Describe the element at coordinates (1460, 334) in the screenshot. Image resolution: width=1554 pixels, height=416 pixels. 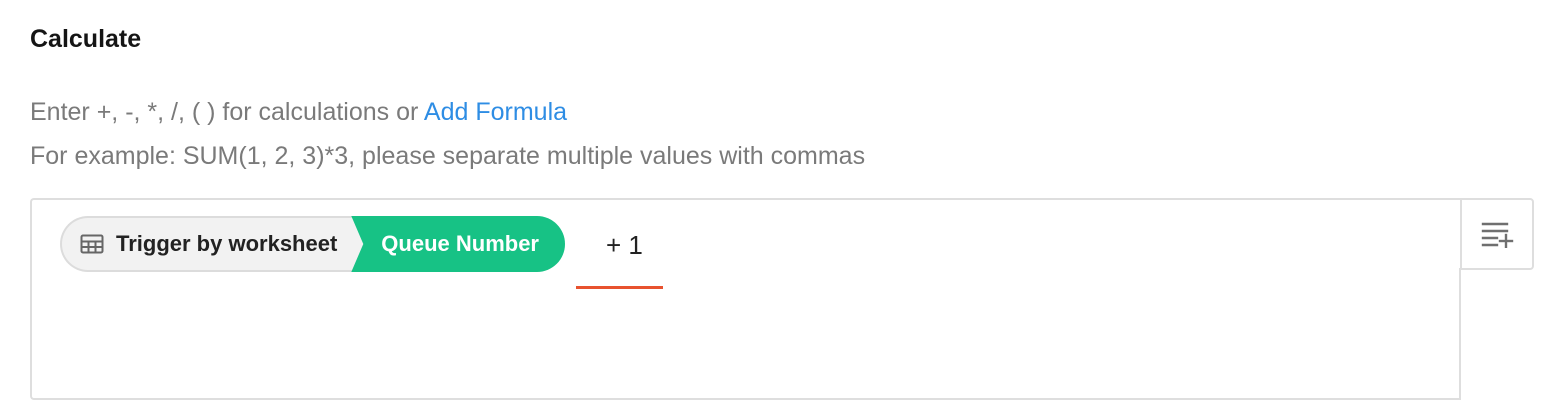
I see `editor-divider` at that location.